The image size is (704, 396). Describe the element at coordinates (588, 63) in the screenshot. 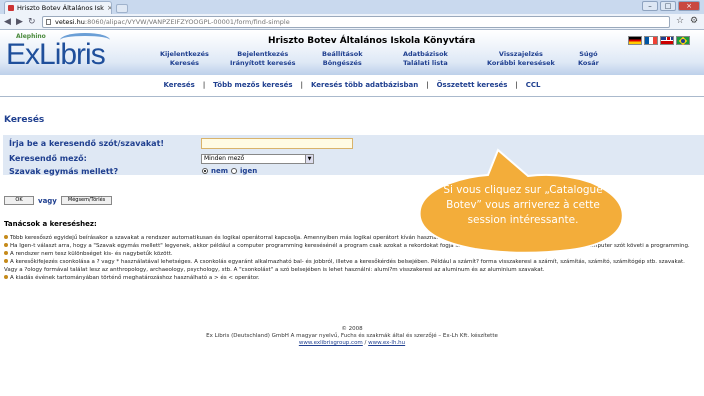

I see `menu-basket: Kosár` at that location.